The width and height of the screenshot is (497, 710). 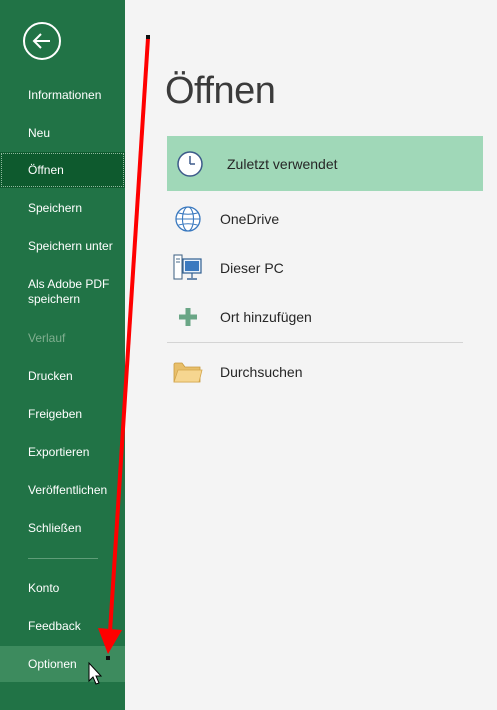 I want to click on nav-item-als-adobe-pdf-speichern: Als Adobe PDF speichern, so click(x=62, y=292).